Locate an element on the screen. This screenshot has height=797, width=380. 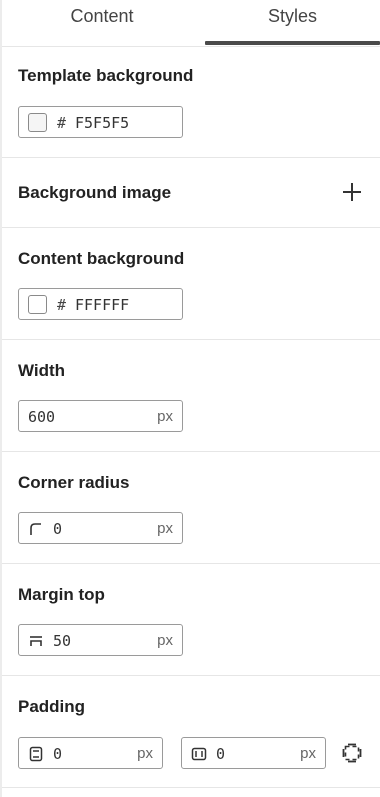
width-title: Width is located at coordinates (42, 370).